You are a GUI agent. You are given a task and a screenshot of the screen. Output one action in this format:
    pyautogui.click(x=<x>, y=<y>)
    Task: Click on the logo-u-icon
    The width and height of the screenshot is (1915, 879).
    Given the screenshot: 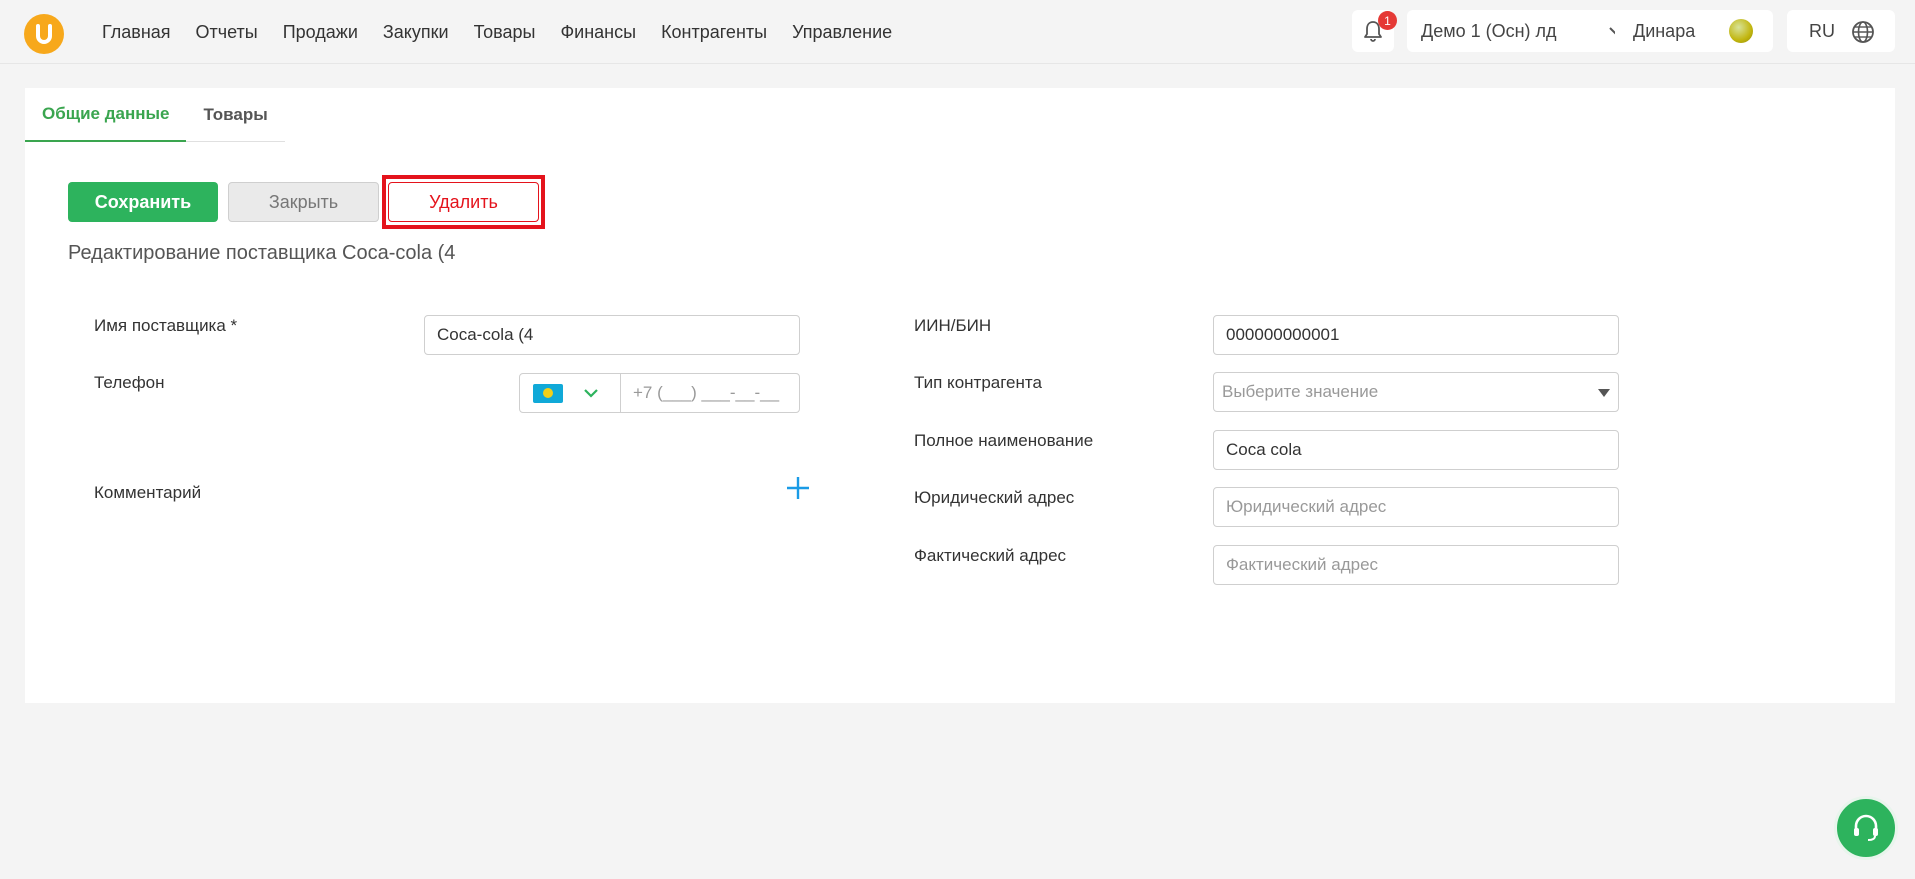 What is the action you would take?
    pyautogui.click(x=44, y=34)
    